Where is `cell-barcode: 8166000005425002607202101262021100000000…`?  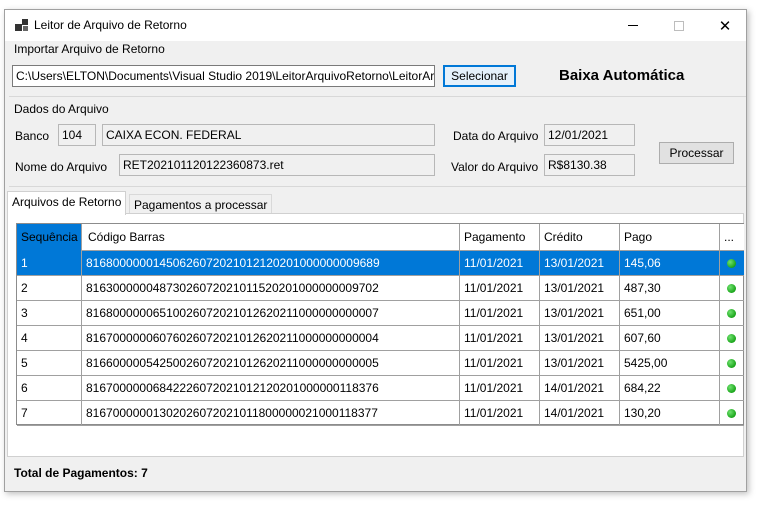
cell-barcode: 8166000005425002607202101262021100000000… is located at coordinates (271, 363).